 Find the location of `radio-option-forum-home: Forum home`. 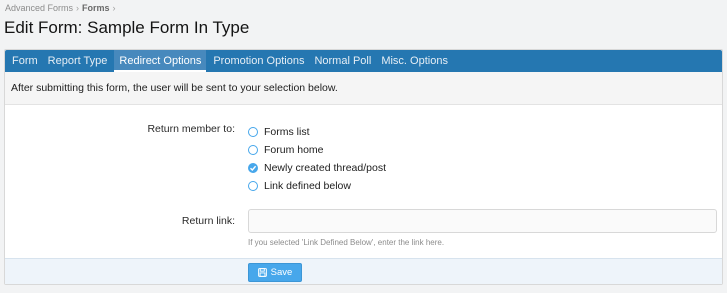

radio-option-forum-home: Forum home is located at coordinates (317, 150).